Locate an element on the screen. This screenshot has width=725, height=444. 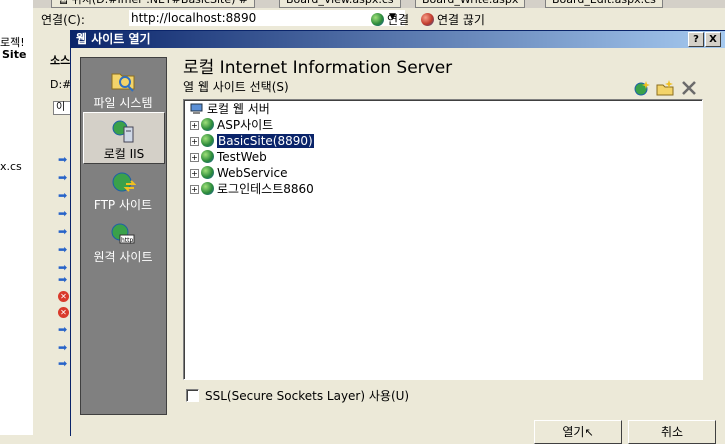
connection-url-input is located at coordinates (267, 18).